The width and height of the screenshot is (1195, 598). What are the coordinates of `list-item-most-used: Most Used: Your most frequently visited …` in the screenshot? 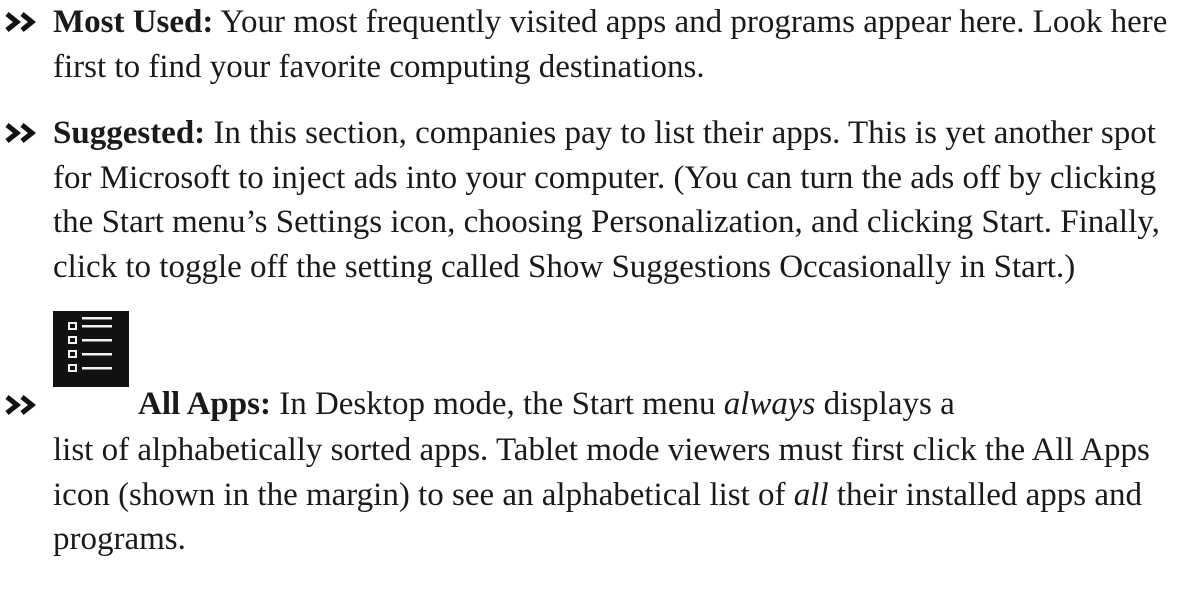 It's located at (597, 44).